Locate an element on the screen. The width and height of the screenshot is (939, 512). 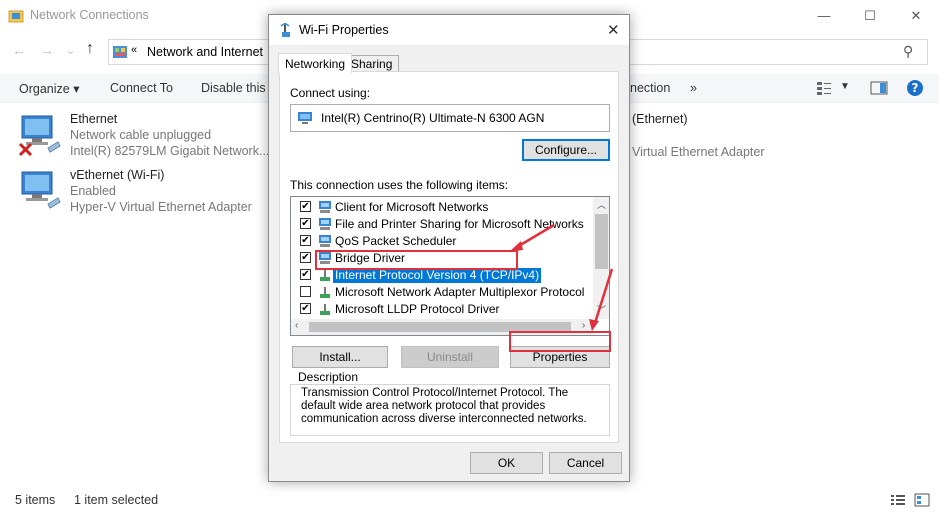
description-label: Description is located at coordinates (328, 377).